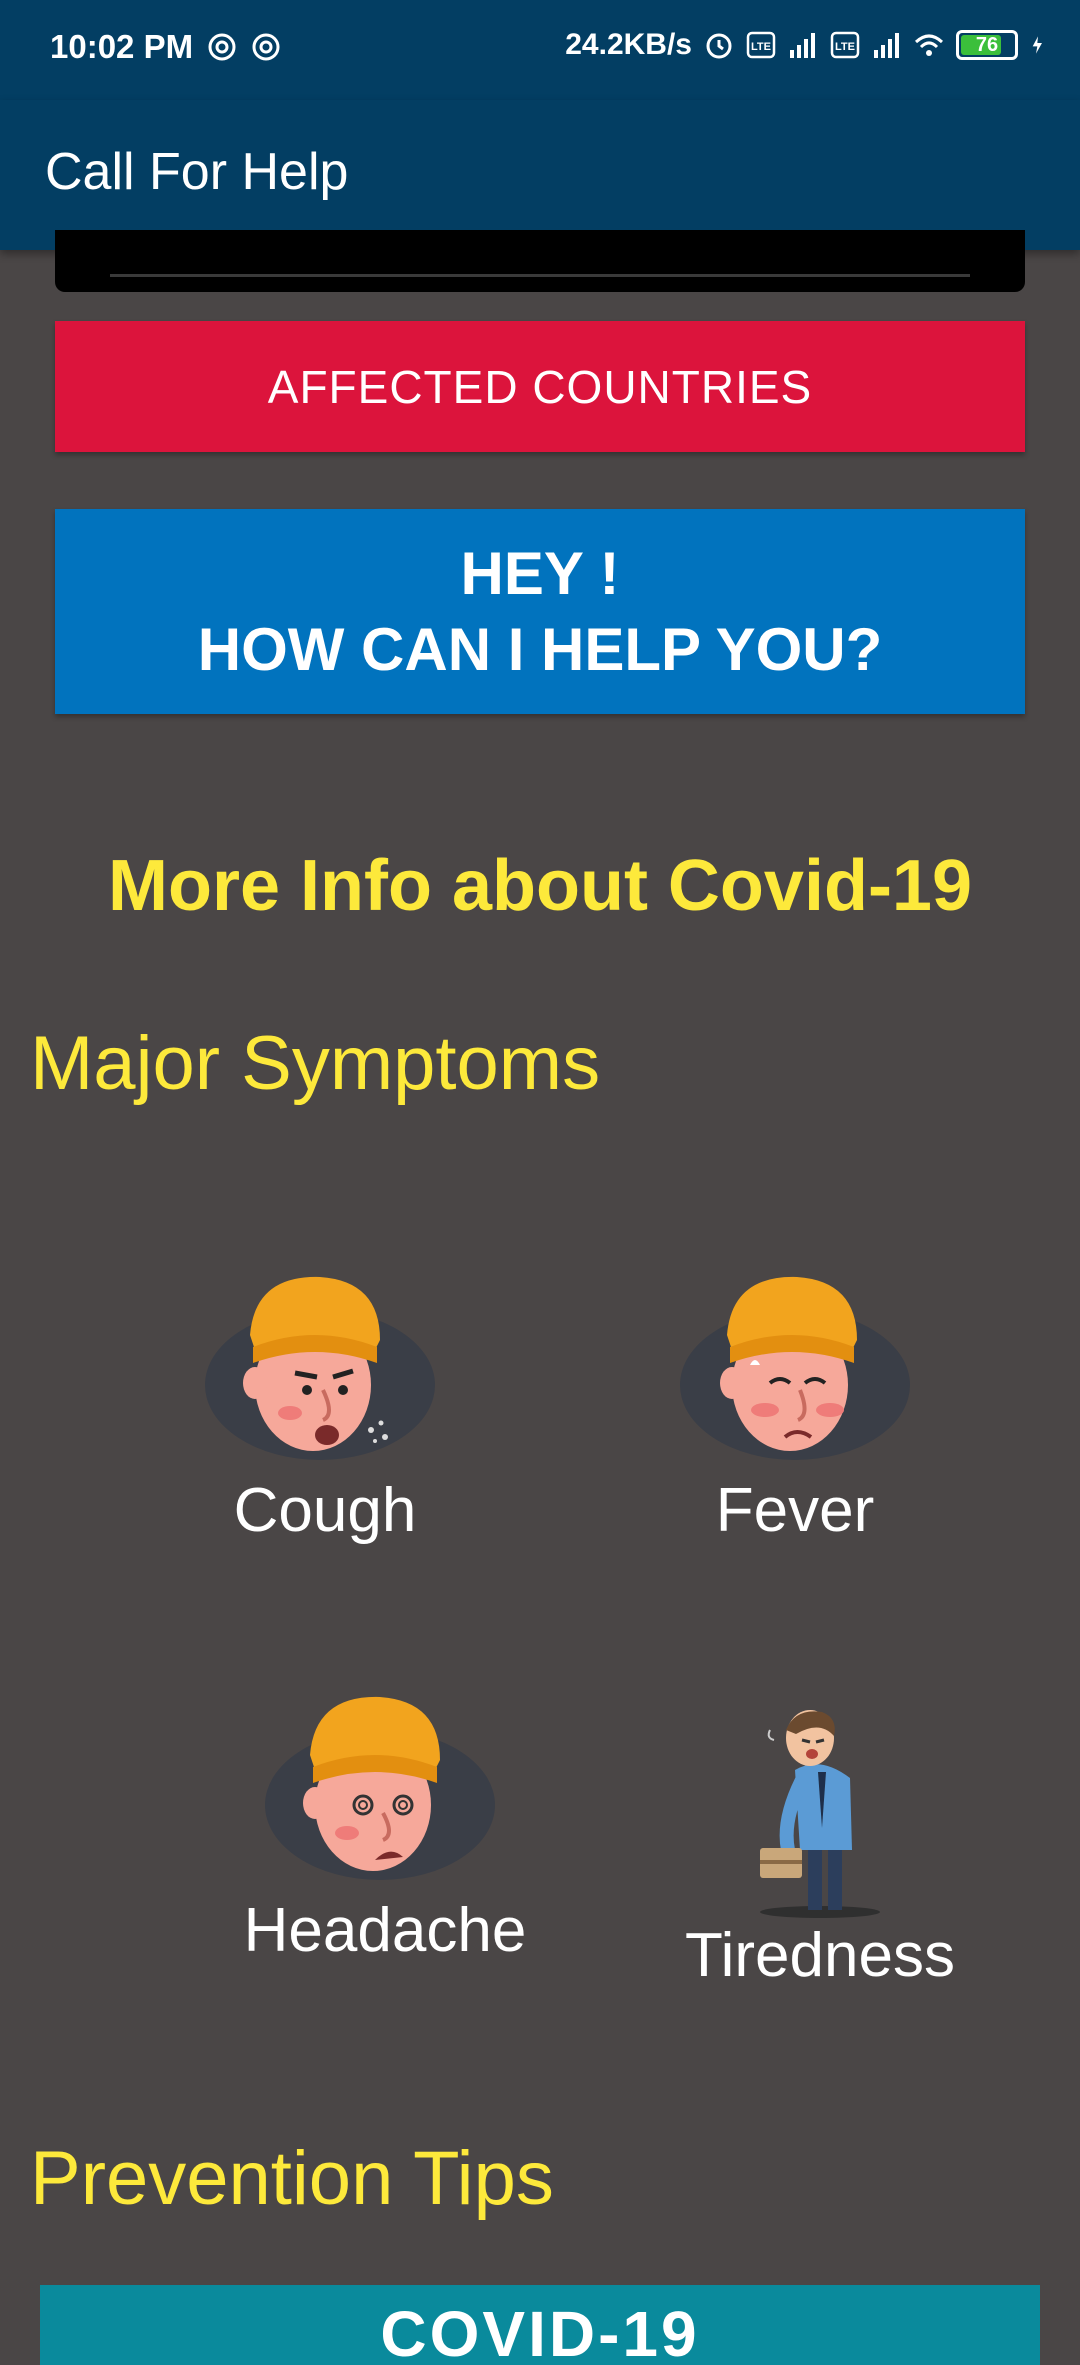 This screenshot has height=2365, width=1080. I want to click on prevention-card: COVID-19, so click(540, 2325).